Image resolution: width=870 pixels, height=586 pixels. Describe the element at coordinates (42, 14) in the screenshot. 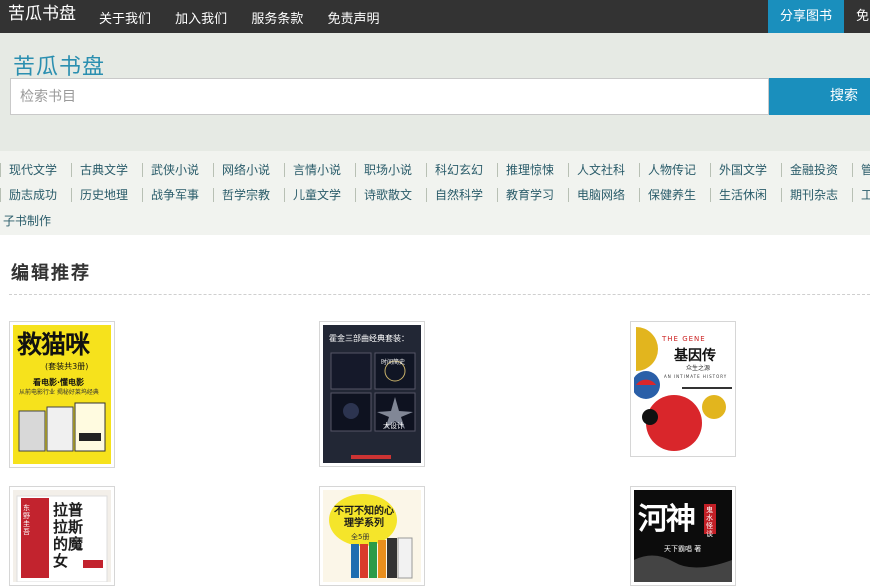

I see `brand-logo: 苦瓜书盘` at that location.